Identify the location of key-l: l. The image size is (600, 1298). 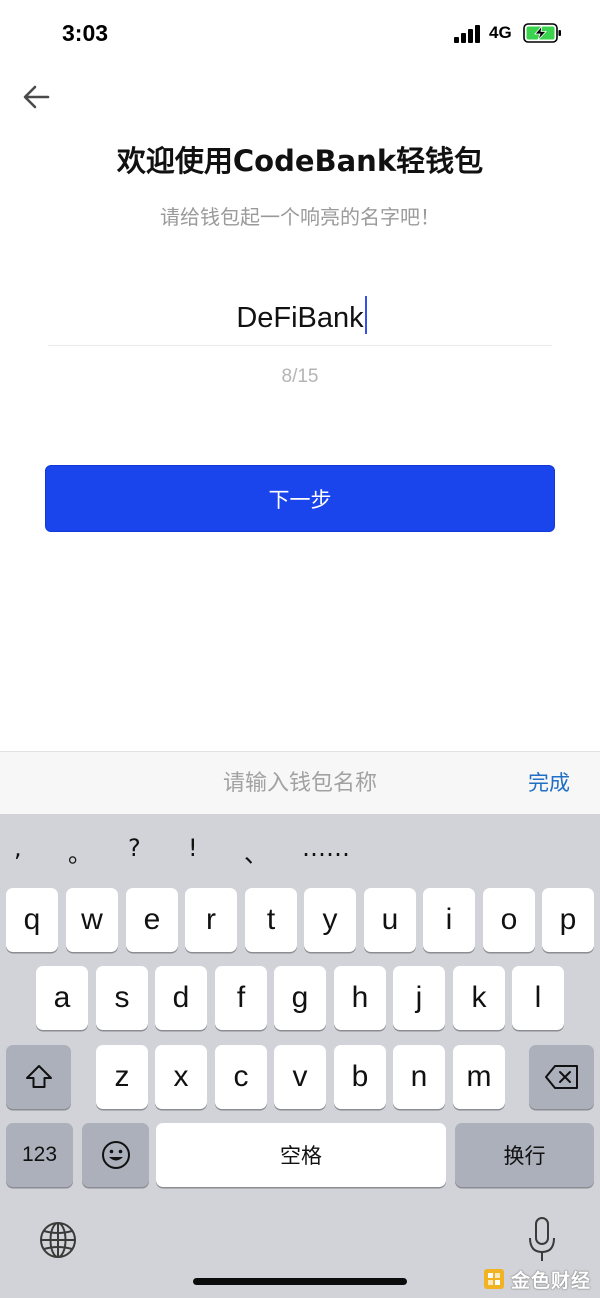
(538, 998).